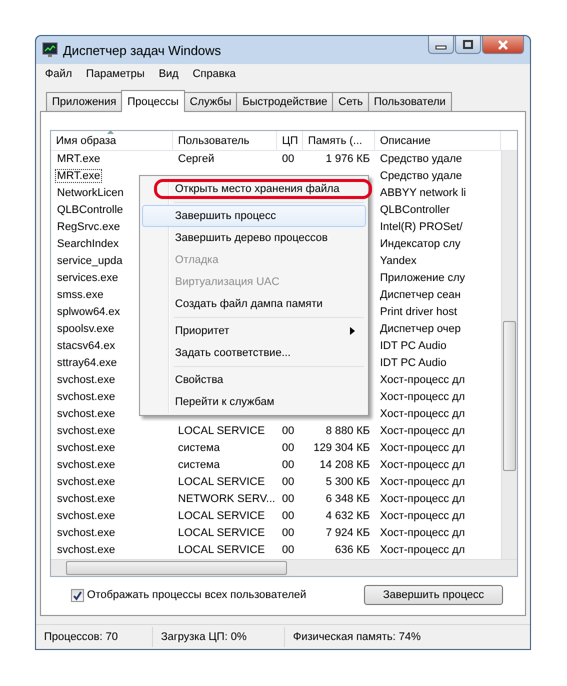  Describe the element at coordinates (420, 295) in the screenshot. I see `table-cell: Диспетчер сеан` at that location.